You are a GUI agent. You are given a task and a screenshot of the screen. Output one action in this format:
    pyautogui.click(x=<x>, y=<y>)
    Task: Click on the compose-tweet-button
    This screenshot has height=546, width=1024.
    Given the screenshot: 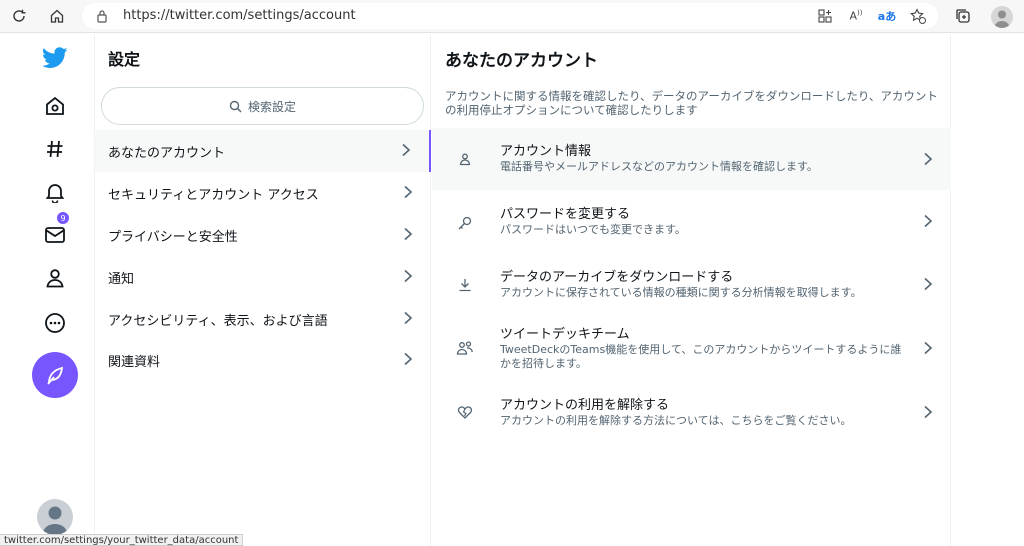 What is the action you would take?
    pyautogui.click(x=55, y=375)
    